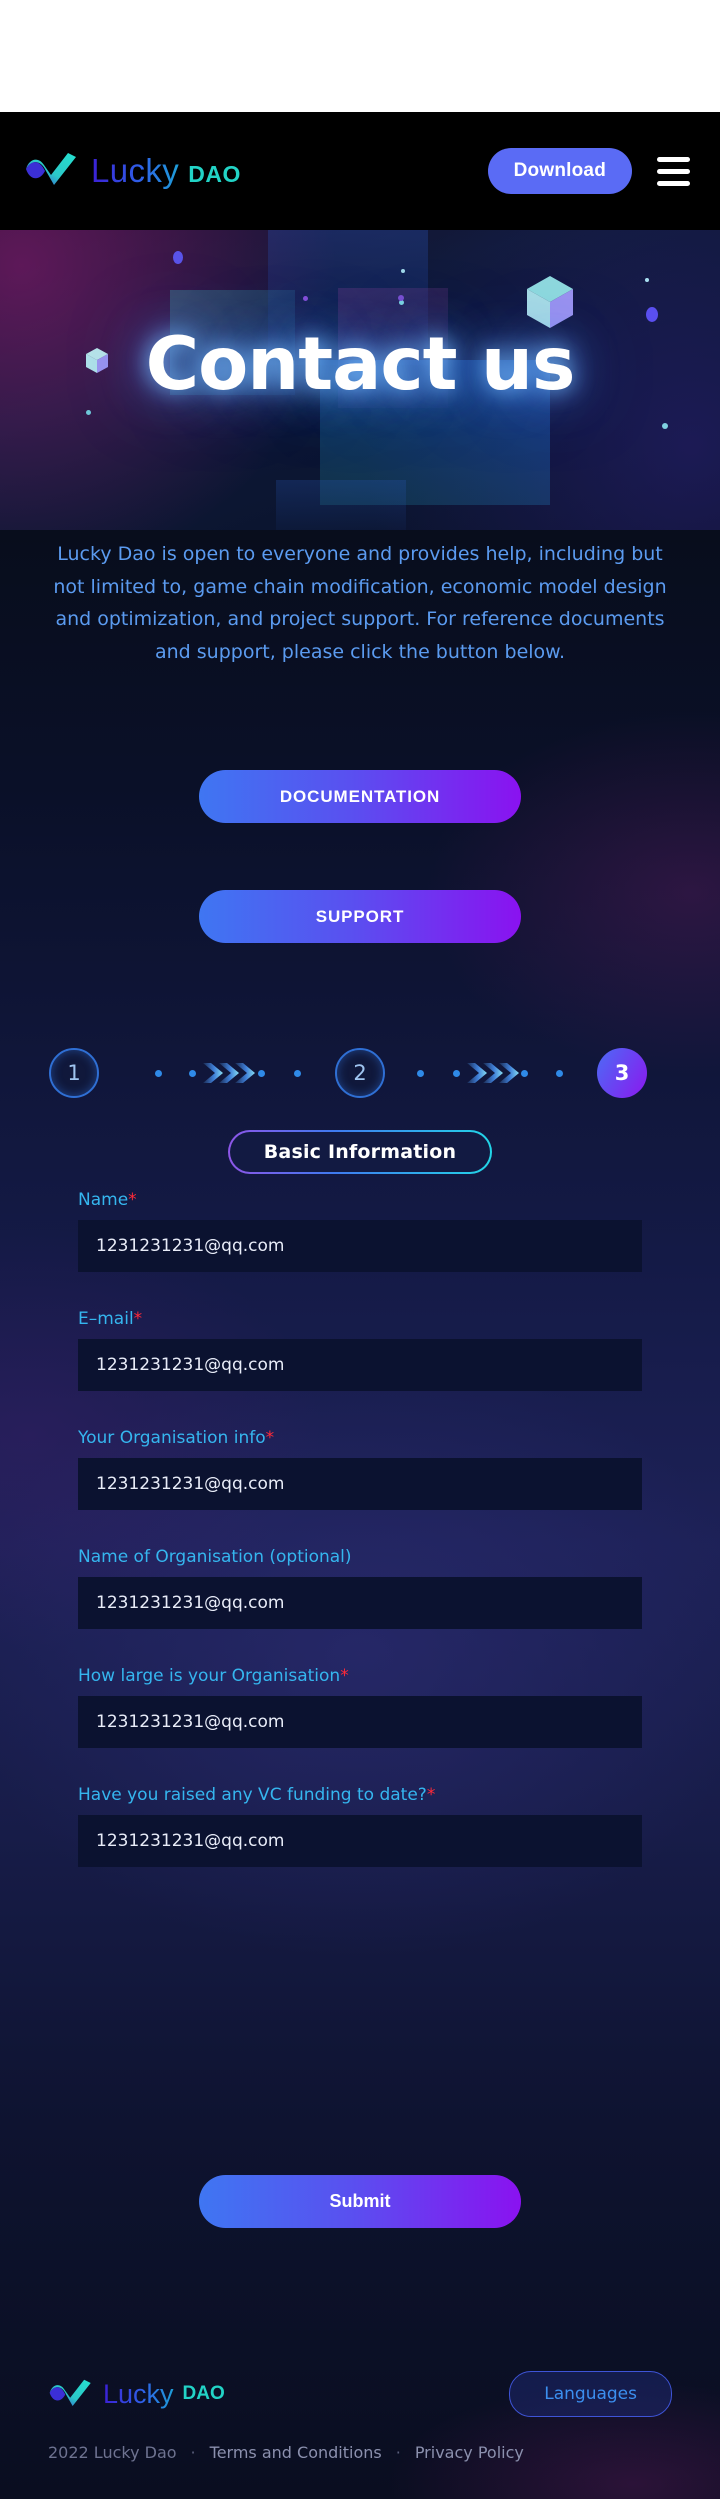 Image resolution: width=720 pixels, height=2499 pixels. Describe the element at coordinates (112, 2452) in the screenshot. I see `copyright-text: 2022 Lucky Dao` at that location.